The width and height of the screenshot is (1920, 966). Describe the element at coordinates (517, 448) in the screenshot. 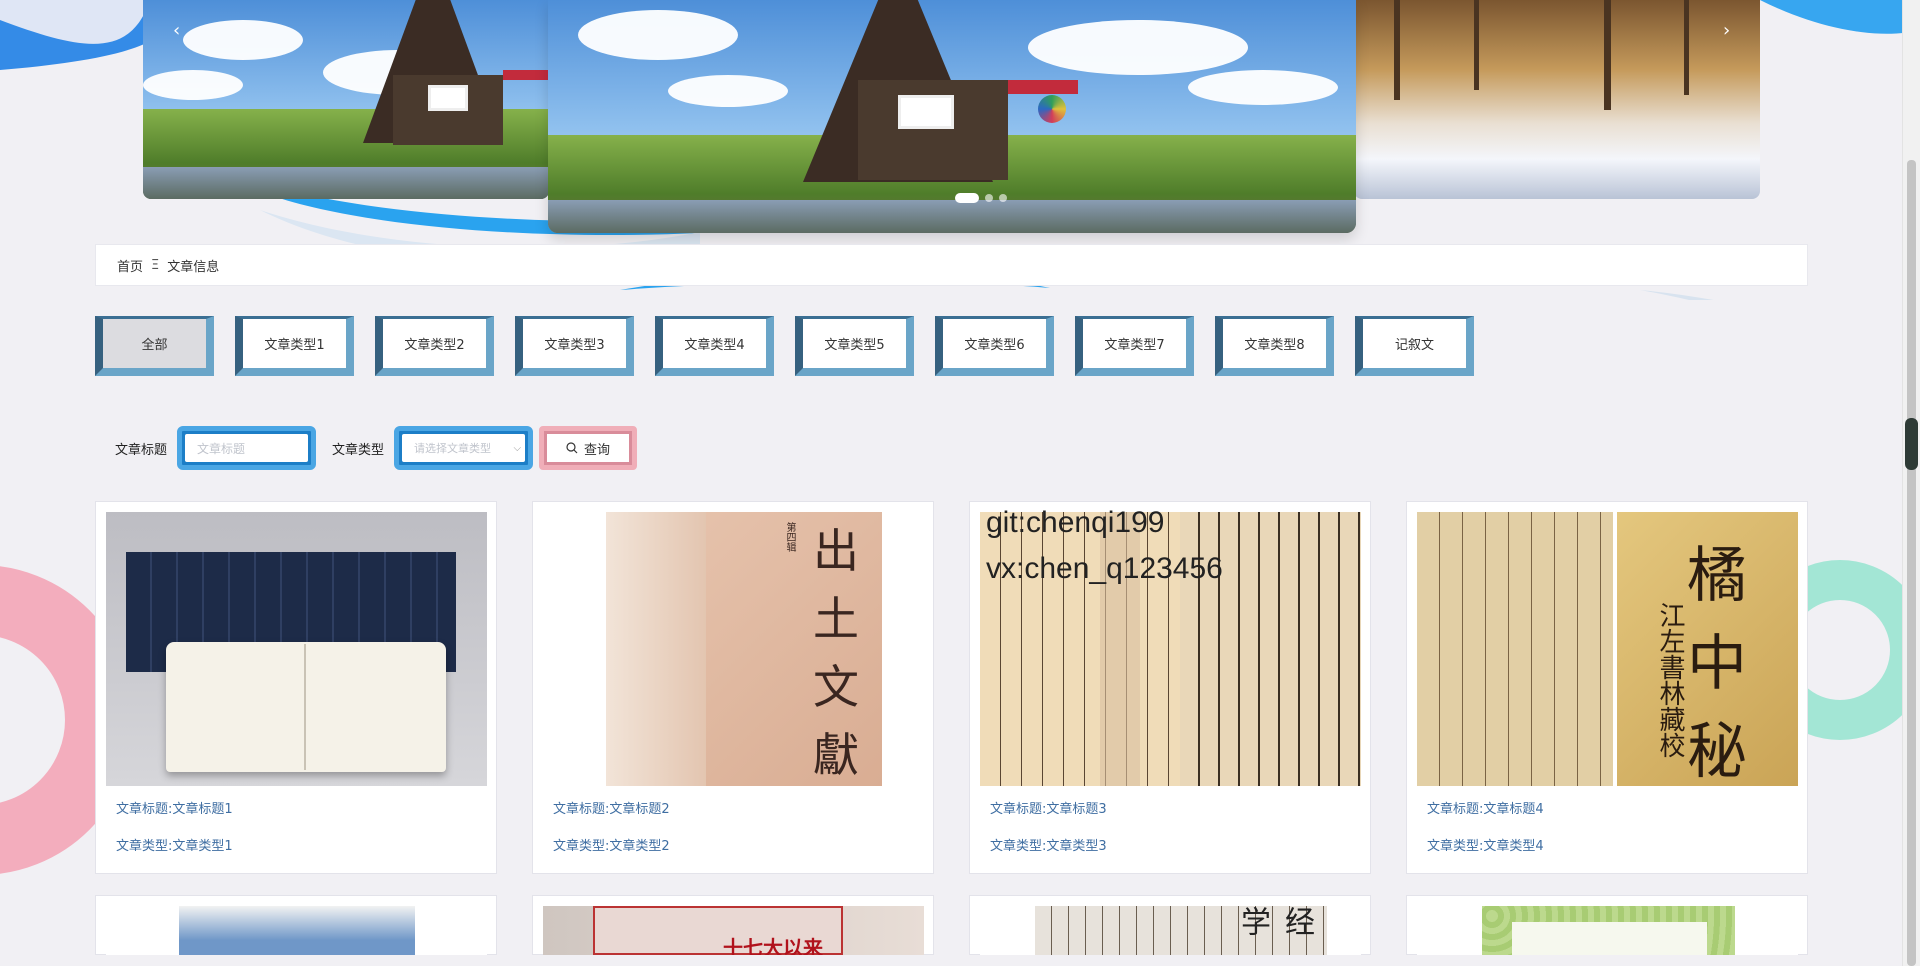

I see `chevron-down-icon: ⌵` at that location.